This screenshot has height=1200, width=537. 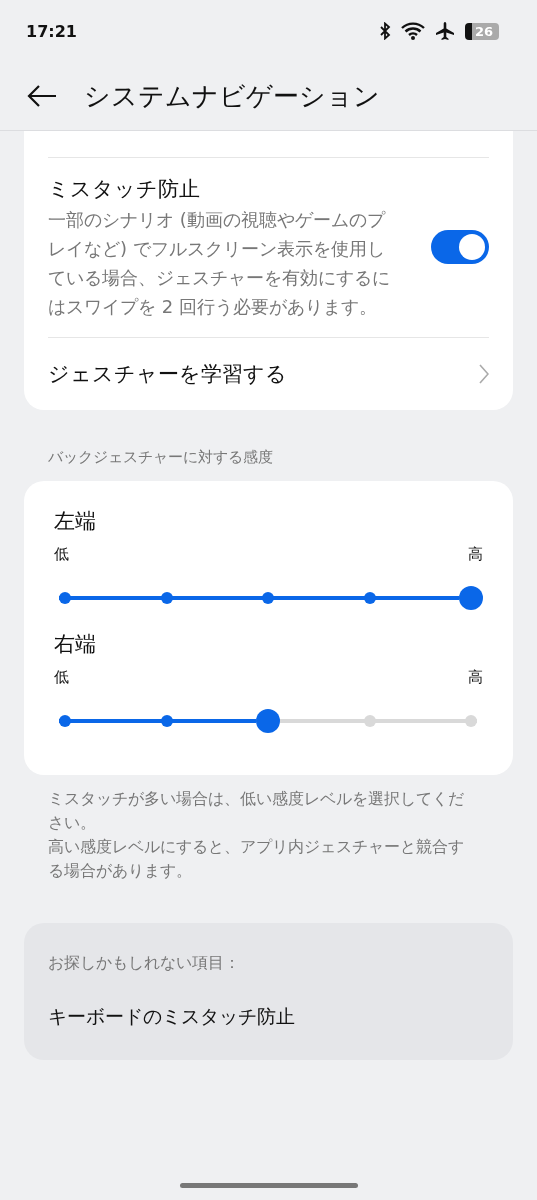 What do you see at coordinates (256, 859) in the screenshot?
I see `hint-text: 高い感度レベルにすると、アプリ内ジェスチャーと競合する場合があります。` at bounding box center [256, 859].